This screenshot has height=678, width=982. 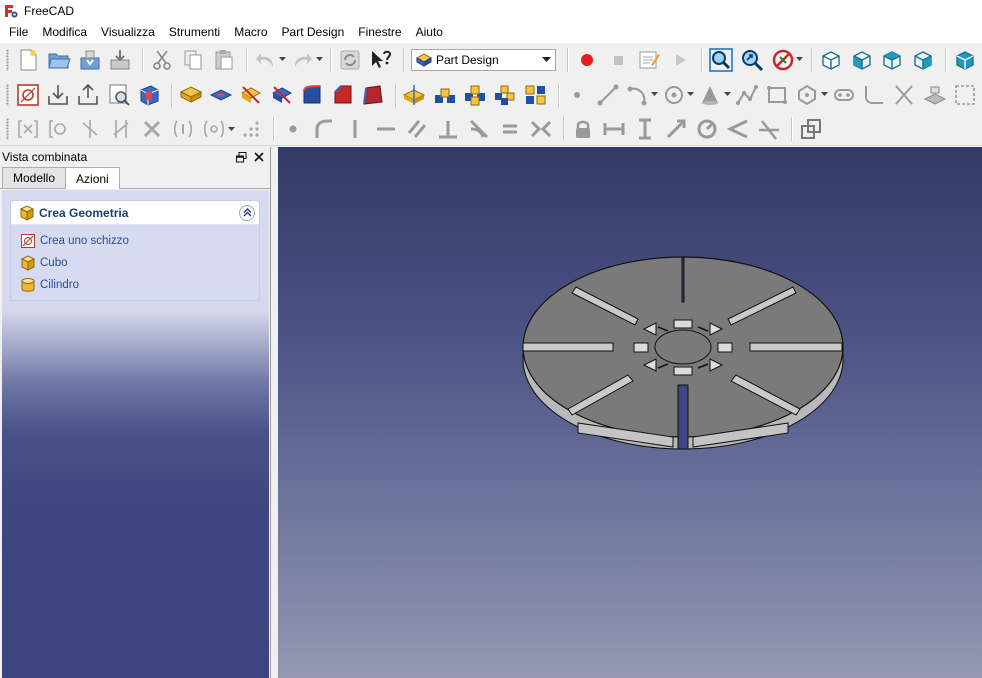 I want to click on constrain-angle-button, so click(x=738, y=129).